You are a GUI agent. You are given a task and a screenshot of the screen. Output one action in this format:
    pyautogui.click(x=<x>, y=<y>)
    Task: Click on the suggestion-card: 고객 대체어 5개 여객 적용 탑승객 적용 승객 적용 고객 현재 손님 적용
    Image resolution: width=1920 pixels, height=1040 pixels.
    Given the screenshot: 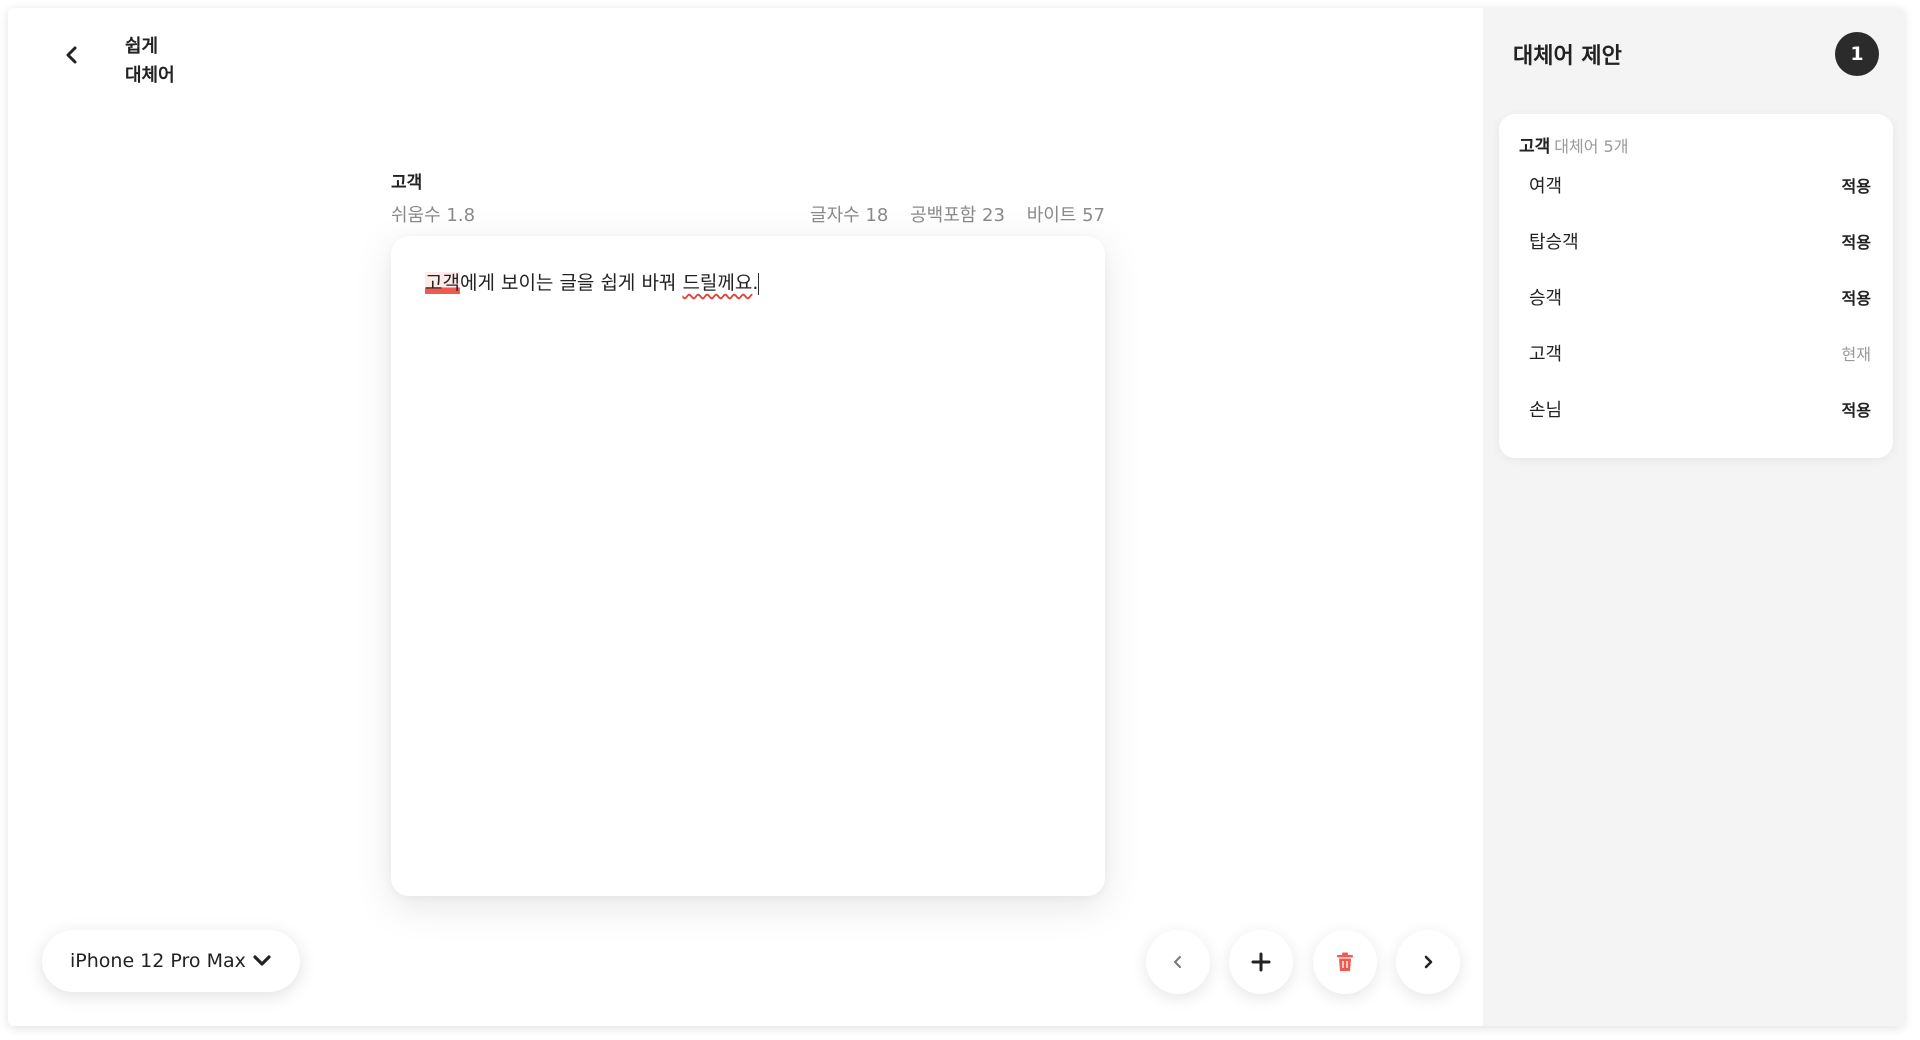 What is the action you would take?
    pyautogui.click(x=1696, y=286)
    